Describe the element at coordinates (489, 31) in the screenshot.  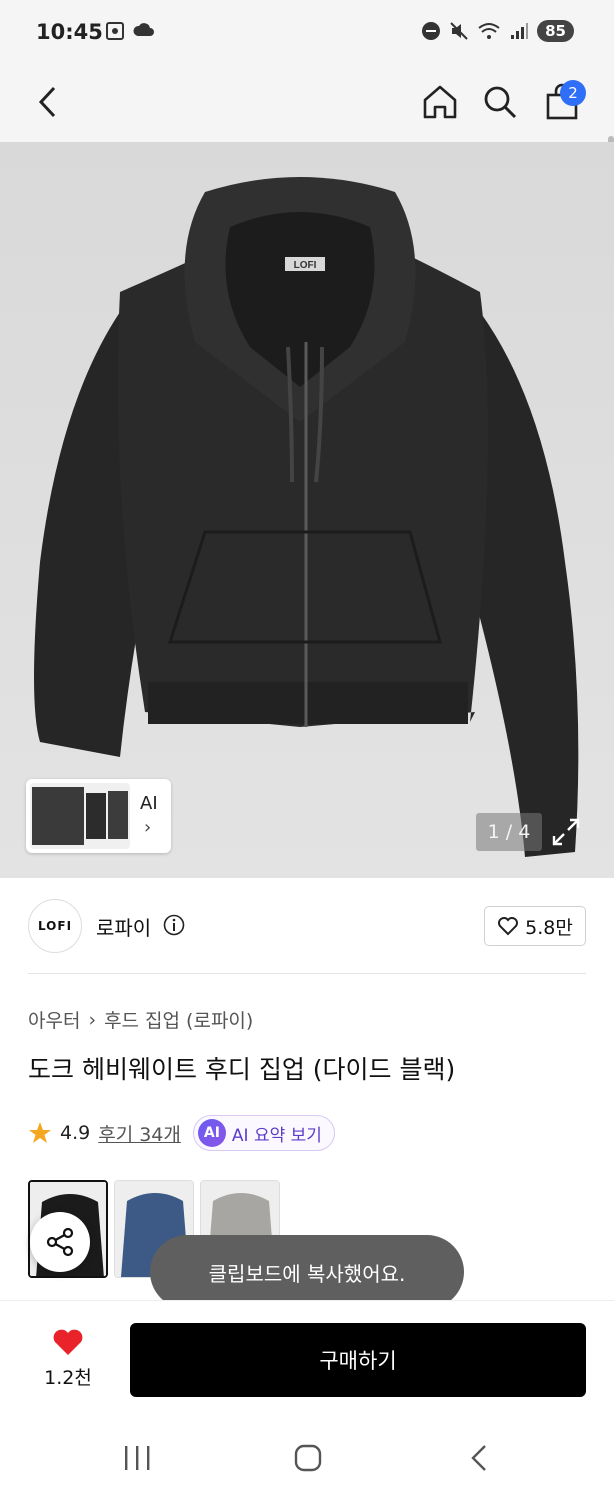
I see `wifi-icon` at that location.